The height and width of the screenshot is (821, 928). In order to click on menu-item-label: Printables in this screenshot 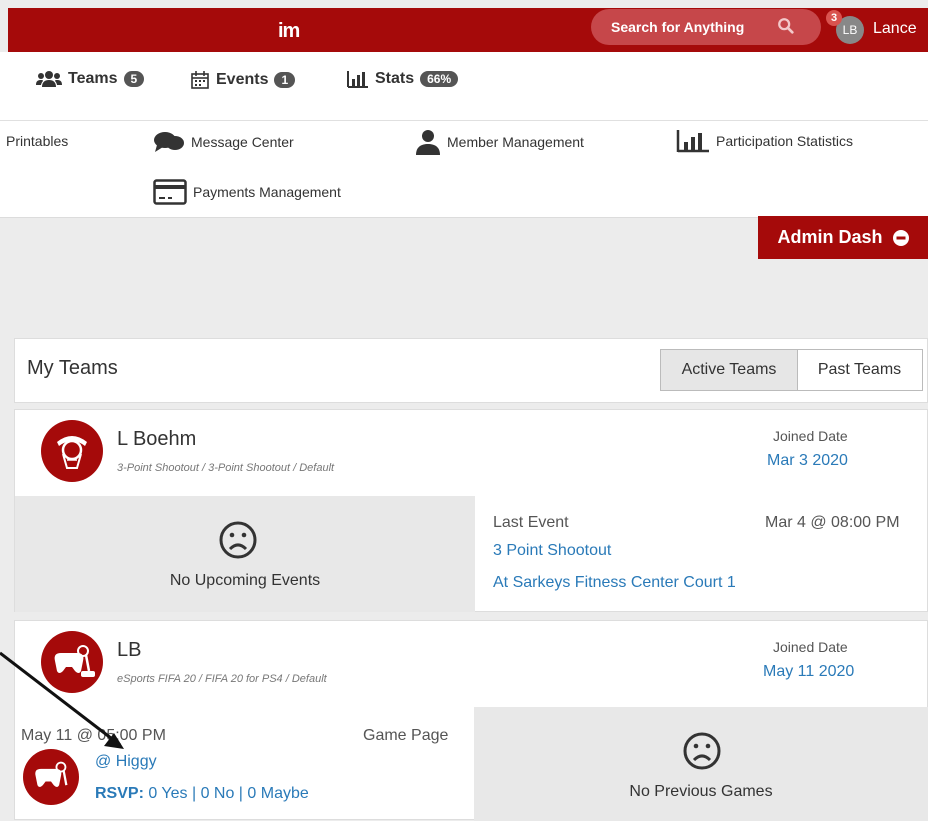, I will do `click(37, 141)`.